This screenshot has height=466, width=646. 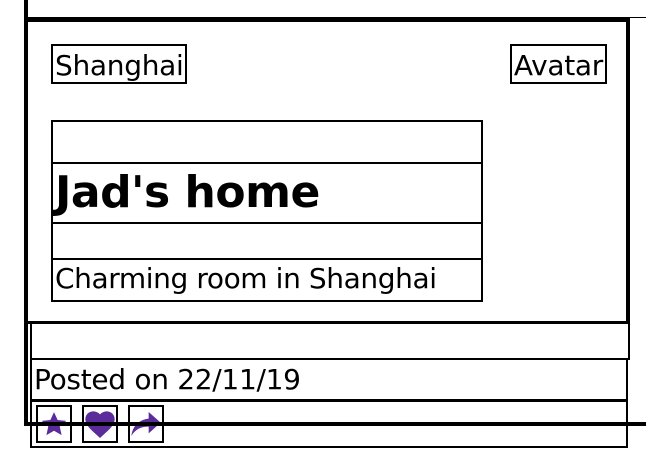 I want to click on avatar: Avatar, so click(x=558, y=64).